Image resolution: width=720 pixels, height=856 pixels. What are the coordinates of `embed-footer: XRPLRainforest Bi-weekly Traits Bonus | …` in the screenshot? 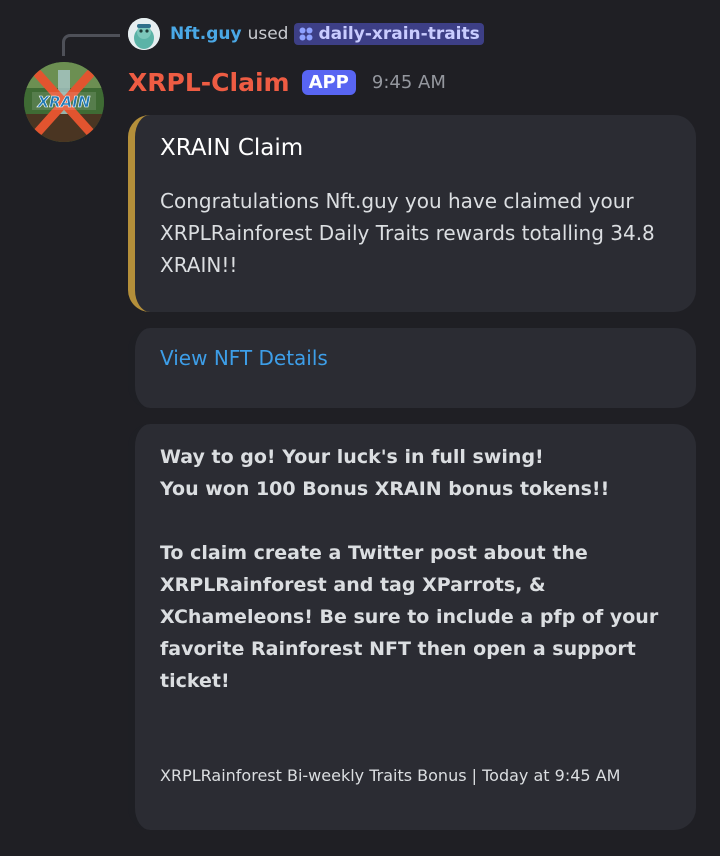 It's located at (390, 775).